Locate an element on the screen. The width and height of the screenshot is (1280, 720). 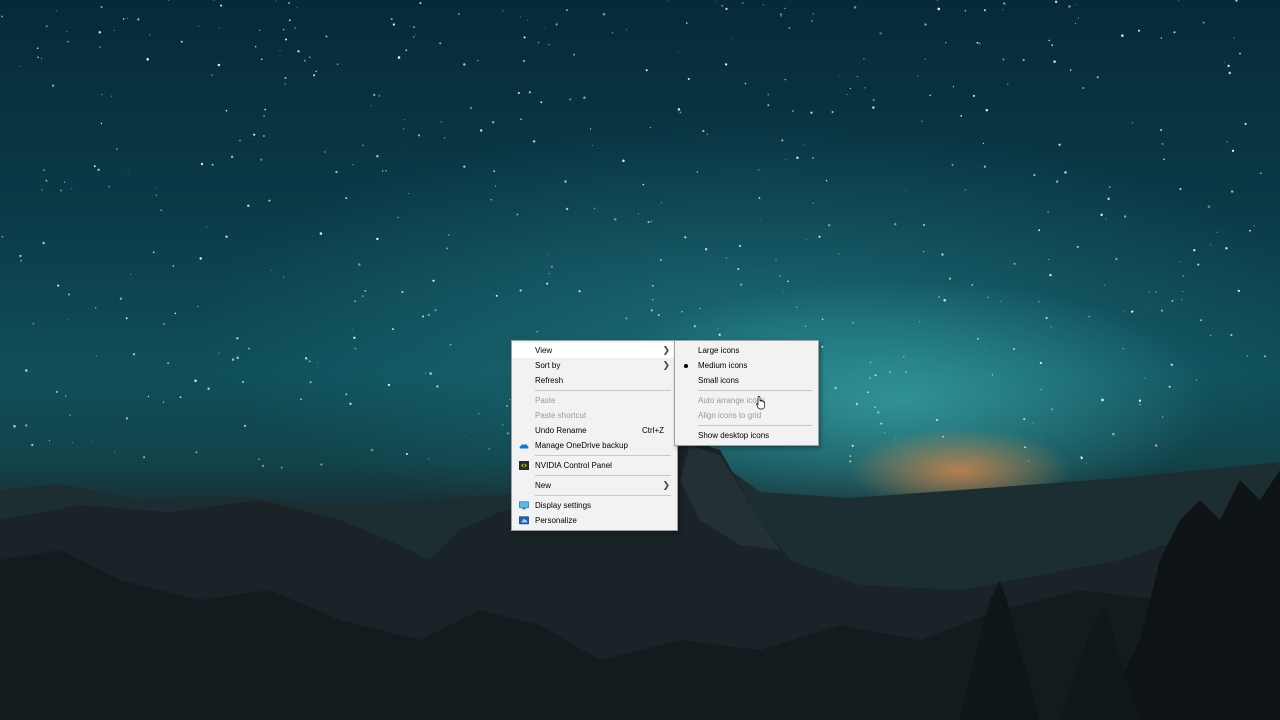
submenu-item-small-icons: Small icons is located at coordinates (746, 380).